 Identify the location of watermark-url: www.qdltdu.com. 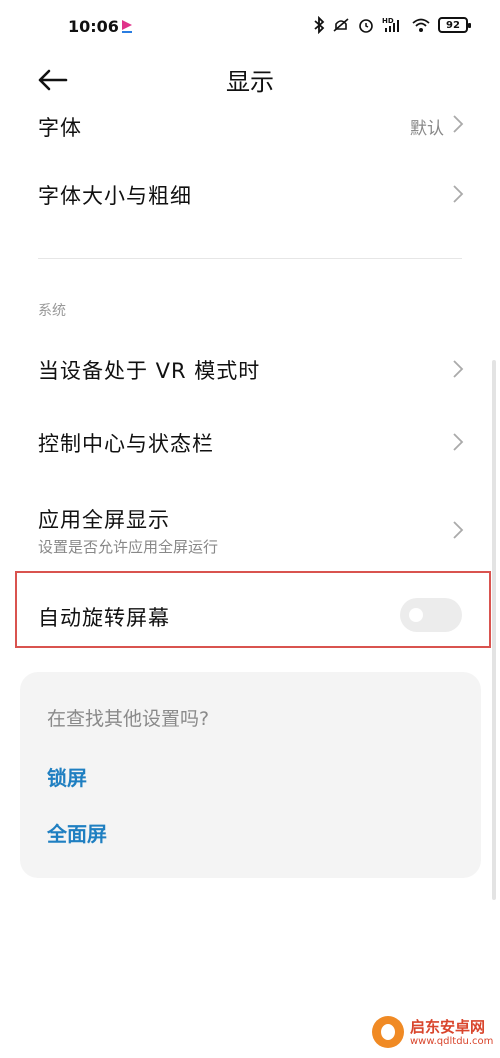
(452, 1041).